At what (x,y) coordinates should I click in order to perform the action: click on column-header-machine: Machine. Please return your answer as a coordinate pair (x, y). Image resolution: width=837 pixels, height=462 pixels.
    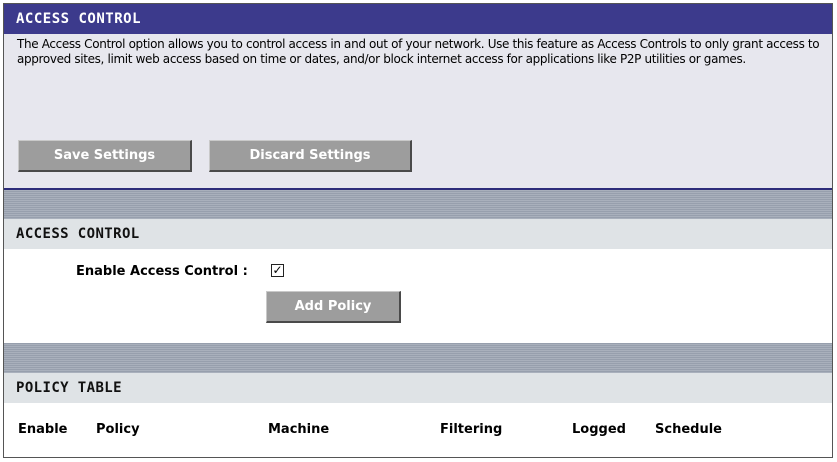
    Looking at the image, I should click on (299, 429).